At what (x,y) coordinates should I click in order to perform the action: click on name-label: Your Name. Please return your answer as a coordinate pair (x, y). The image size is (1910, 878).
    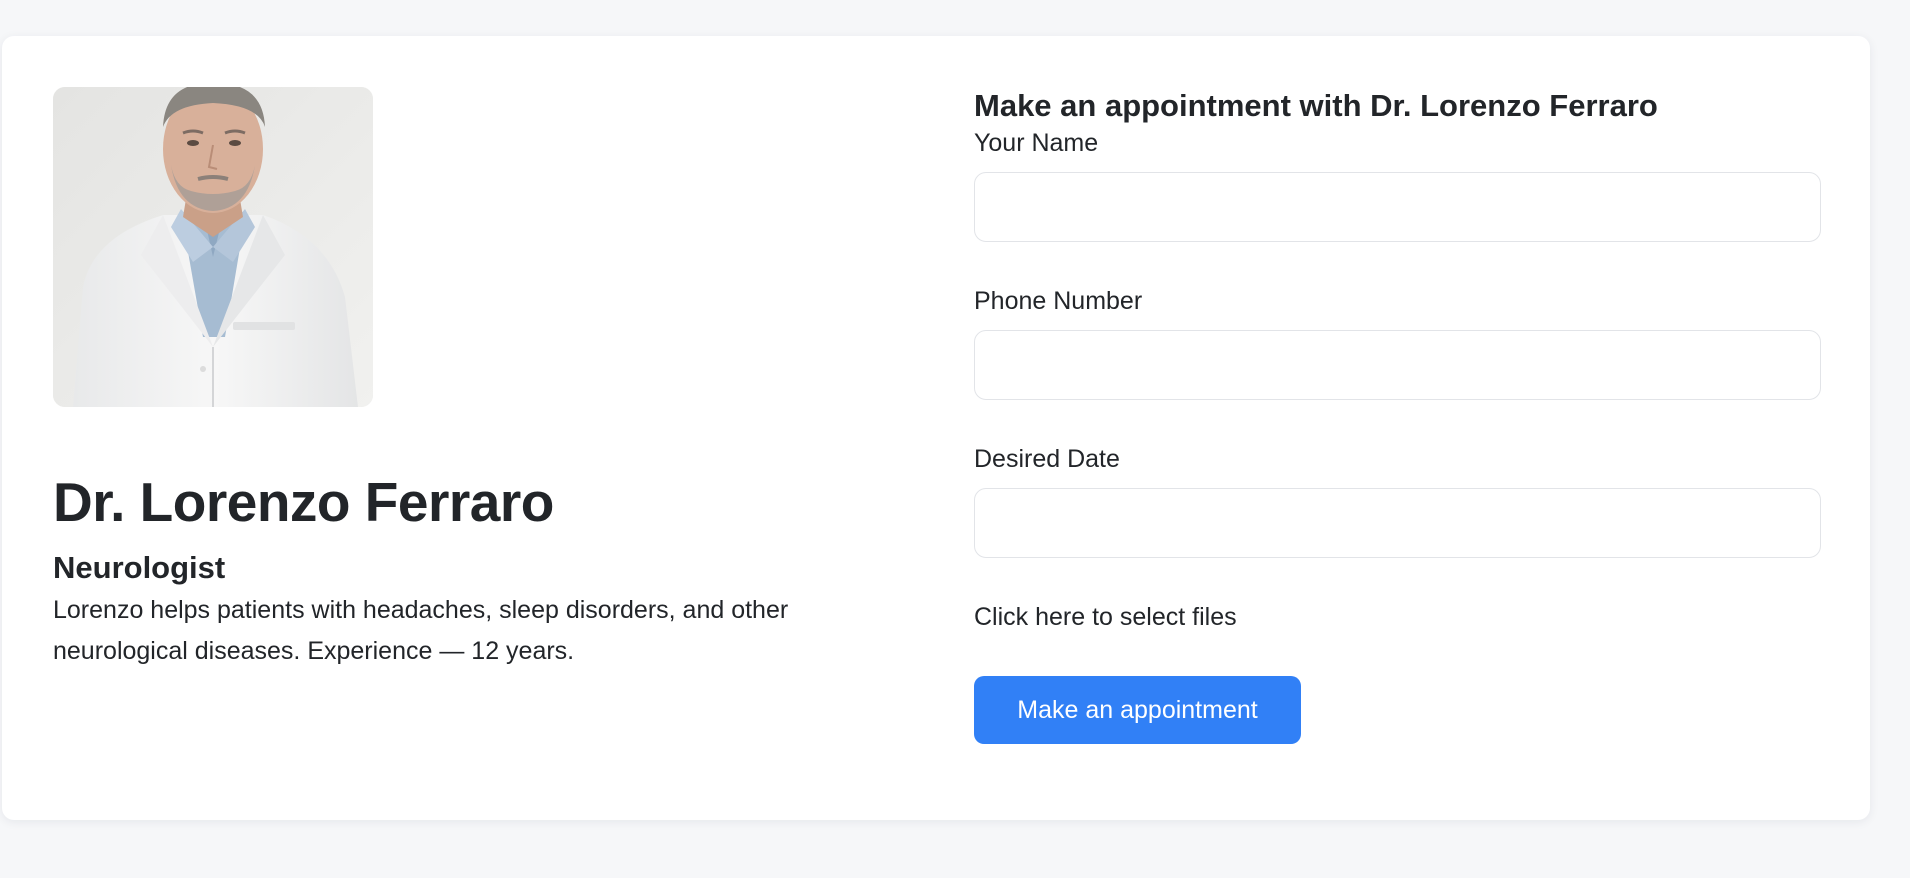
    Looking at the image, I should click on (1036, 143).